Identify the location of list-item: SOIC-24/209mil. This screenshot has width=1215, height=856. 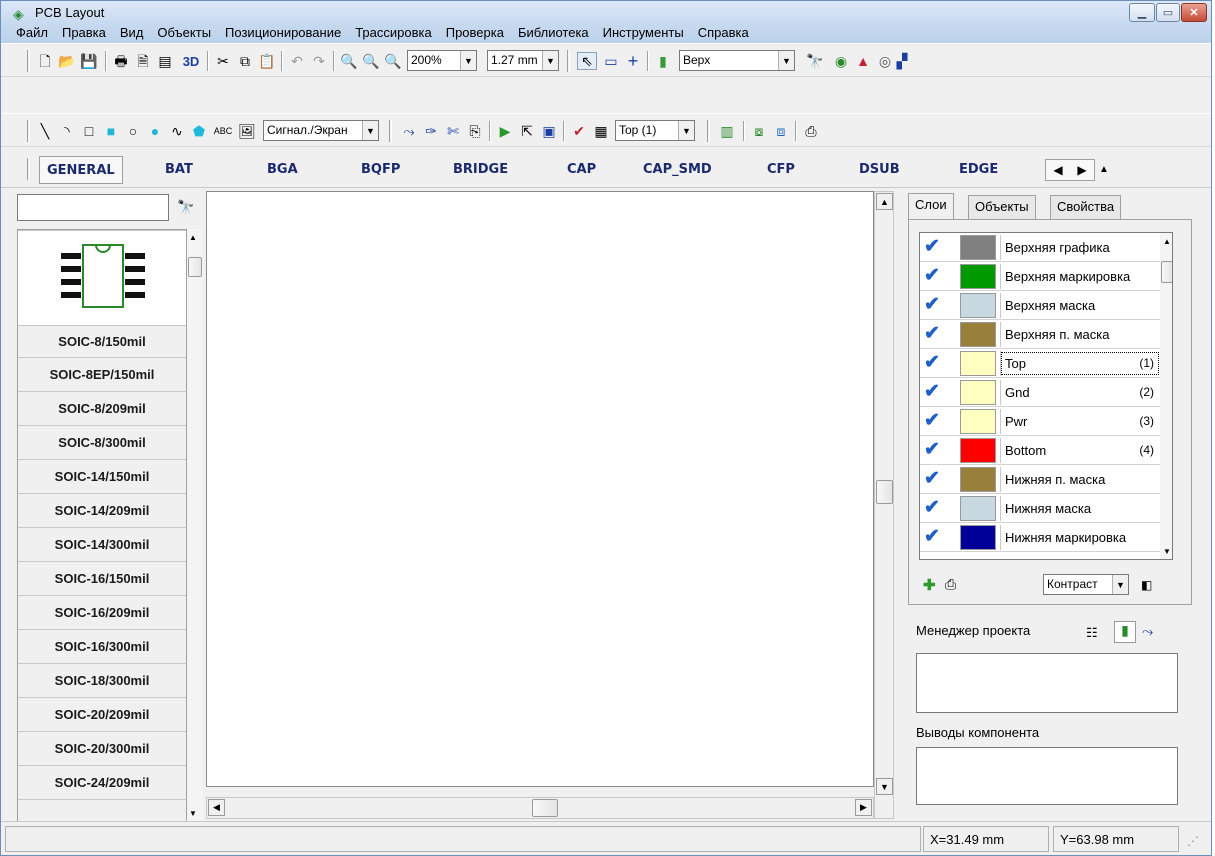
(102, 783).